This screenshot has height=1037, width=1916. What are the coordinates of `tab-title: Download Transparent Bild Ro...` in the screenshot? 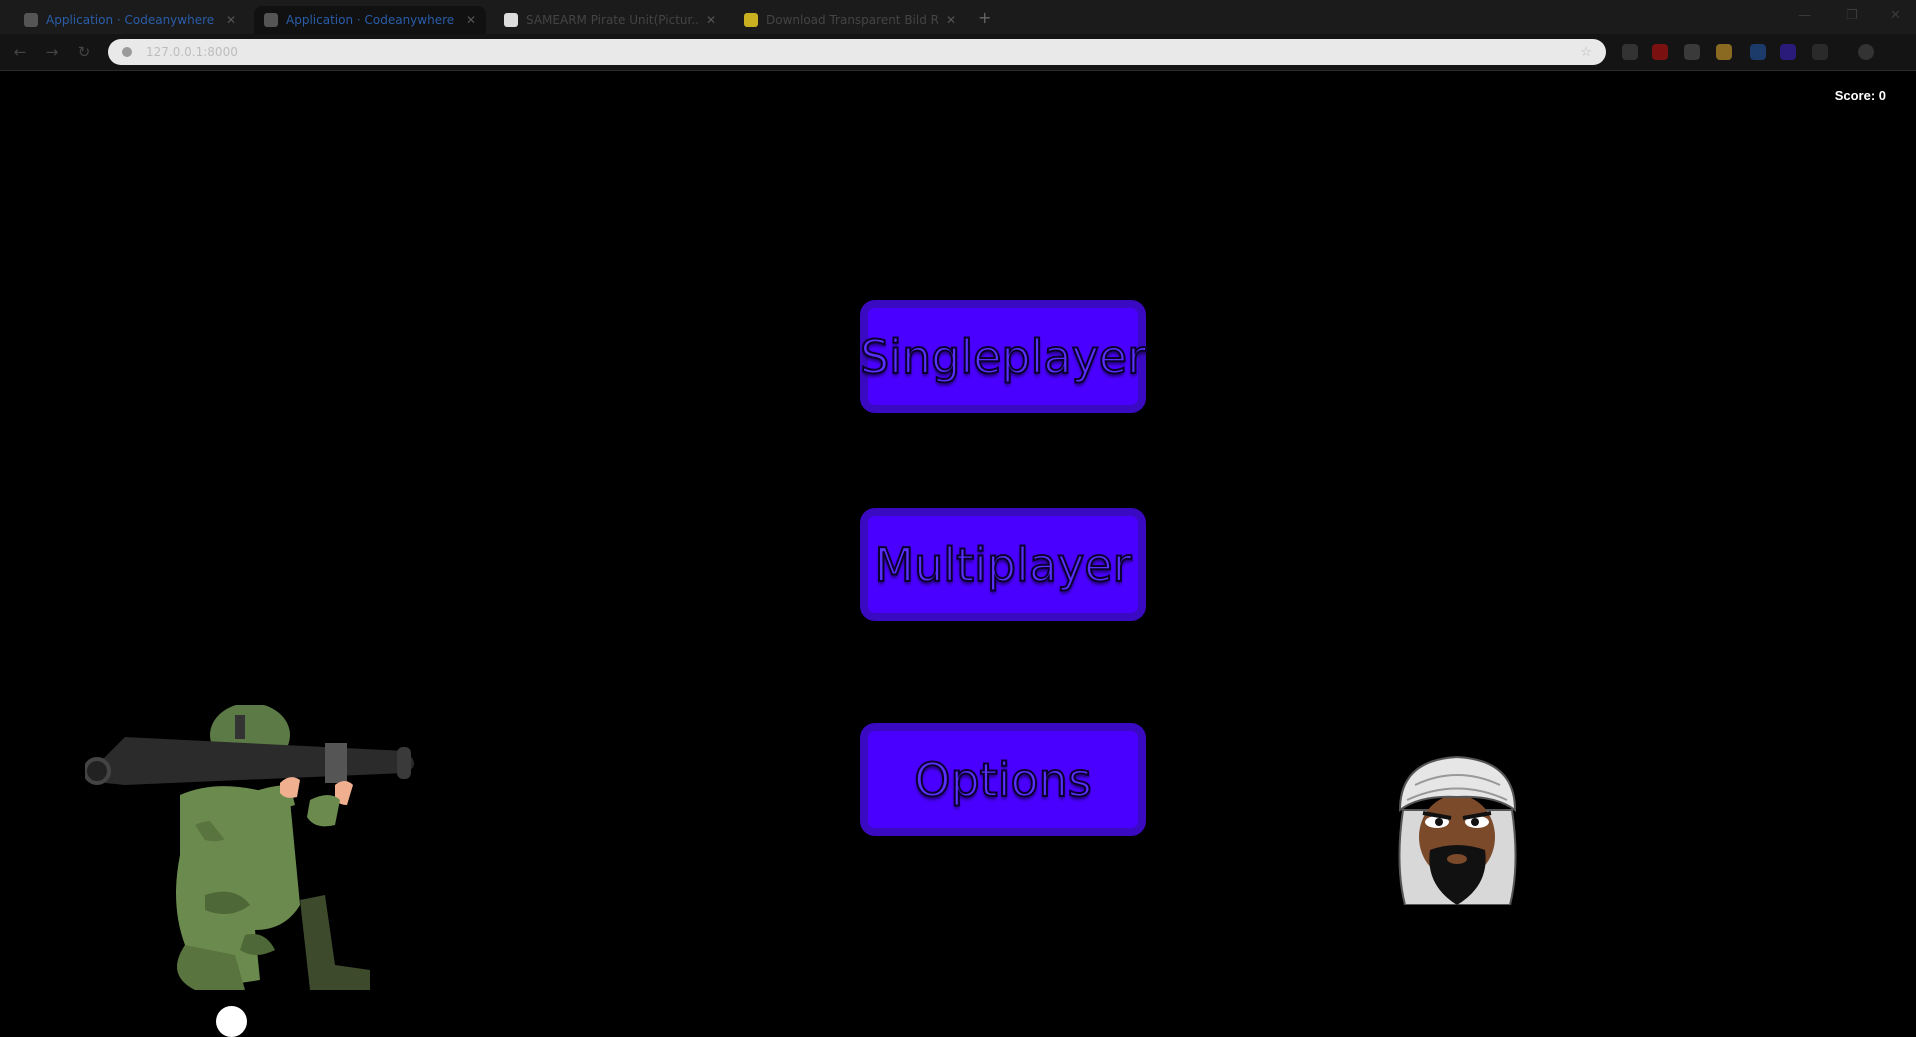 It's located at (852, 20).